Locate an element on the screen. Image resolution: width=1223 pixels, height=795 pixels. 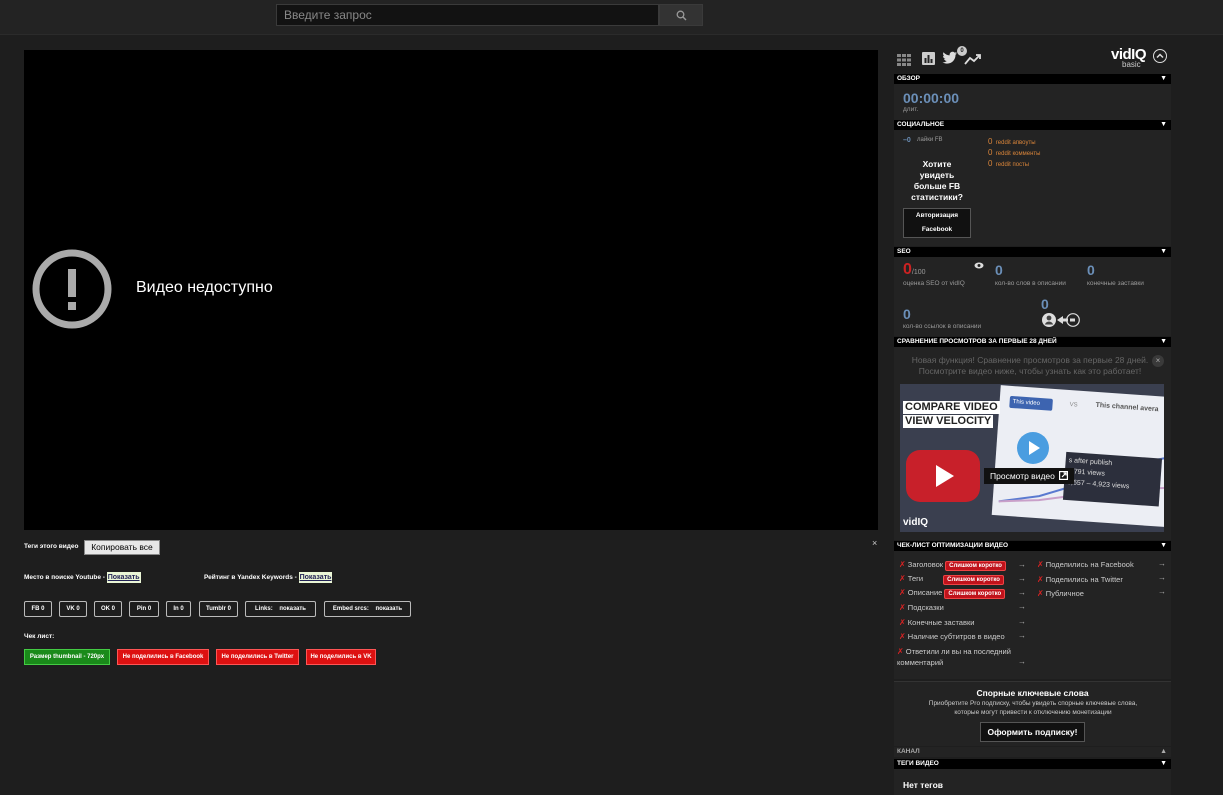
search-button is located at coordinates (681, 15).